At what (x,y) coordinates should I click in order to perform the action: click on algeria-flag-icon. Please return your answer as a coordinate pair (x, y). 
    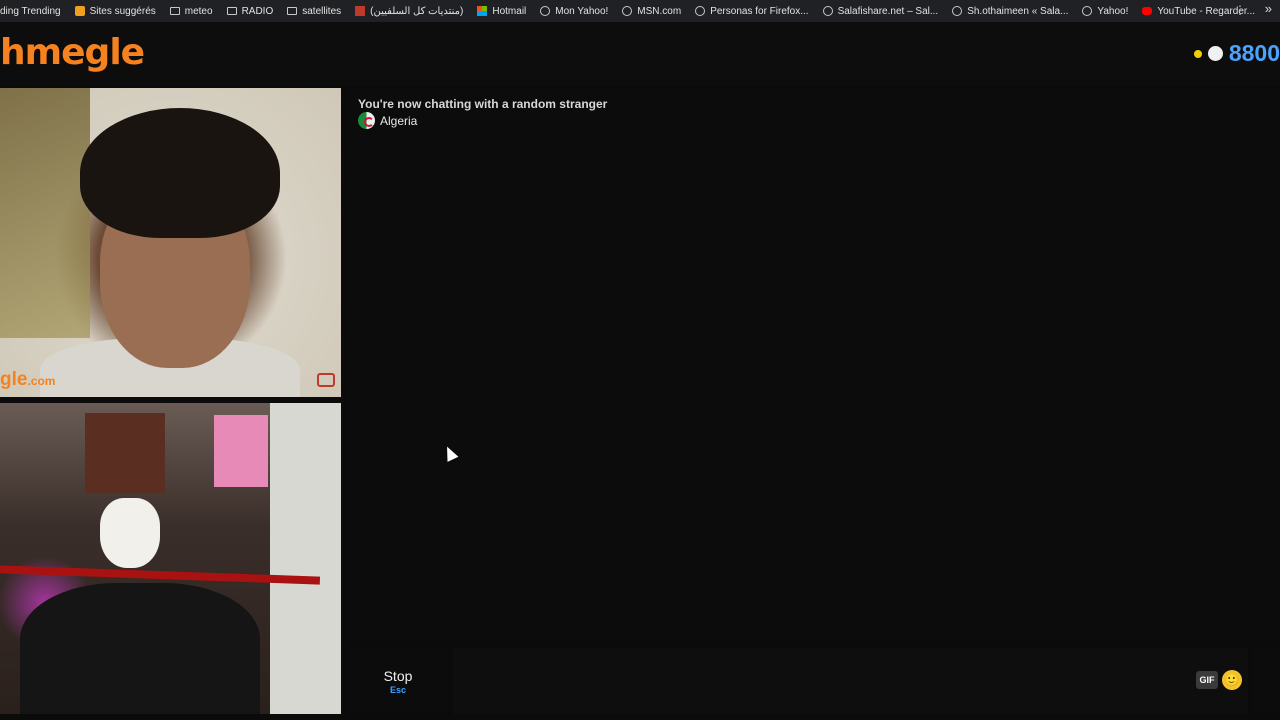
    Looking at the image, I should click on (366, 120).